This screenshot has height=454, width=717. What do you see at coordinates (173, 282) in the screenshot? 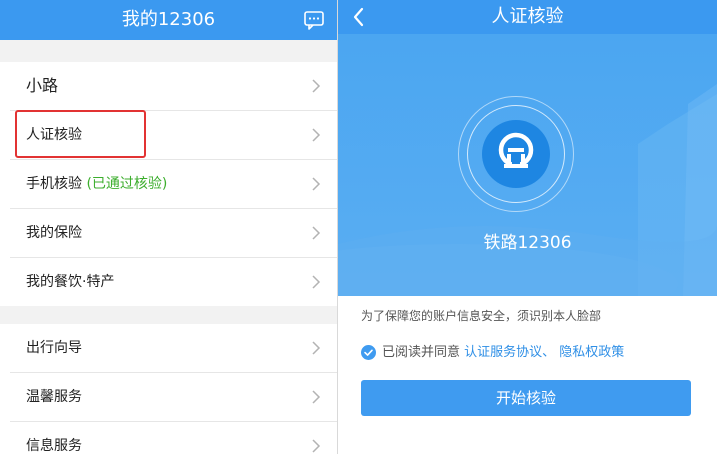
I see `menu-item-catering: 我的餐饮·特产` at bounding box center [173, 282].